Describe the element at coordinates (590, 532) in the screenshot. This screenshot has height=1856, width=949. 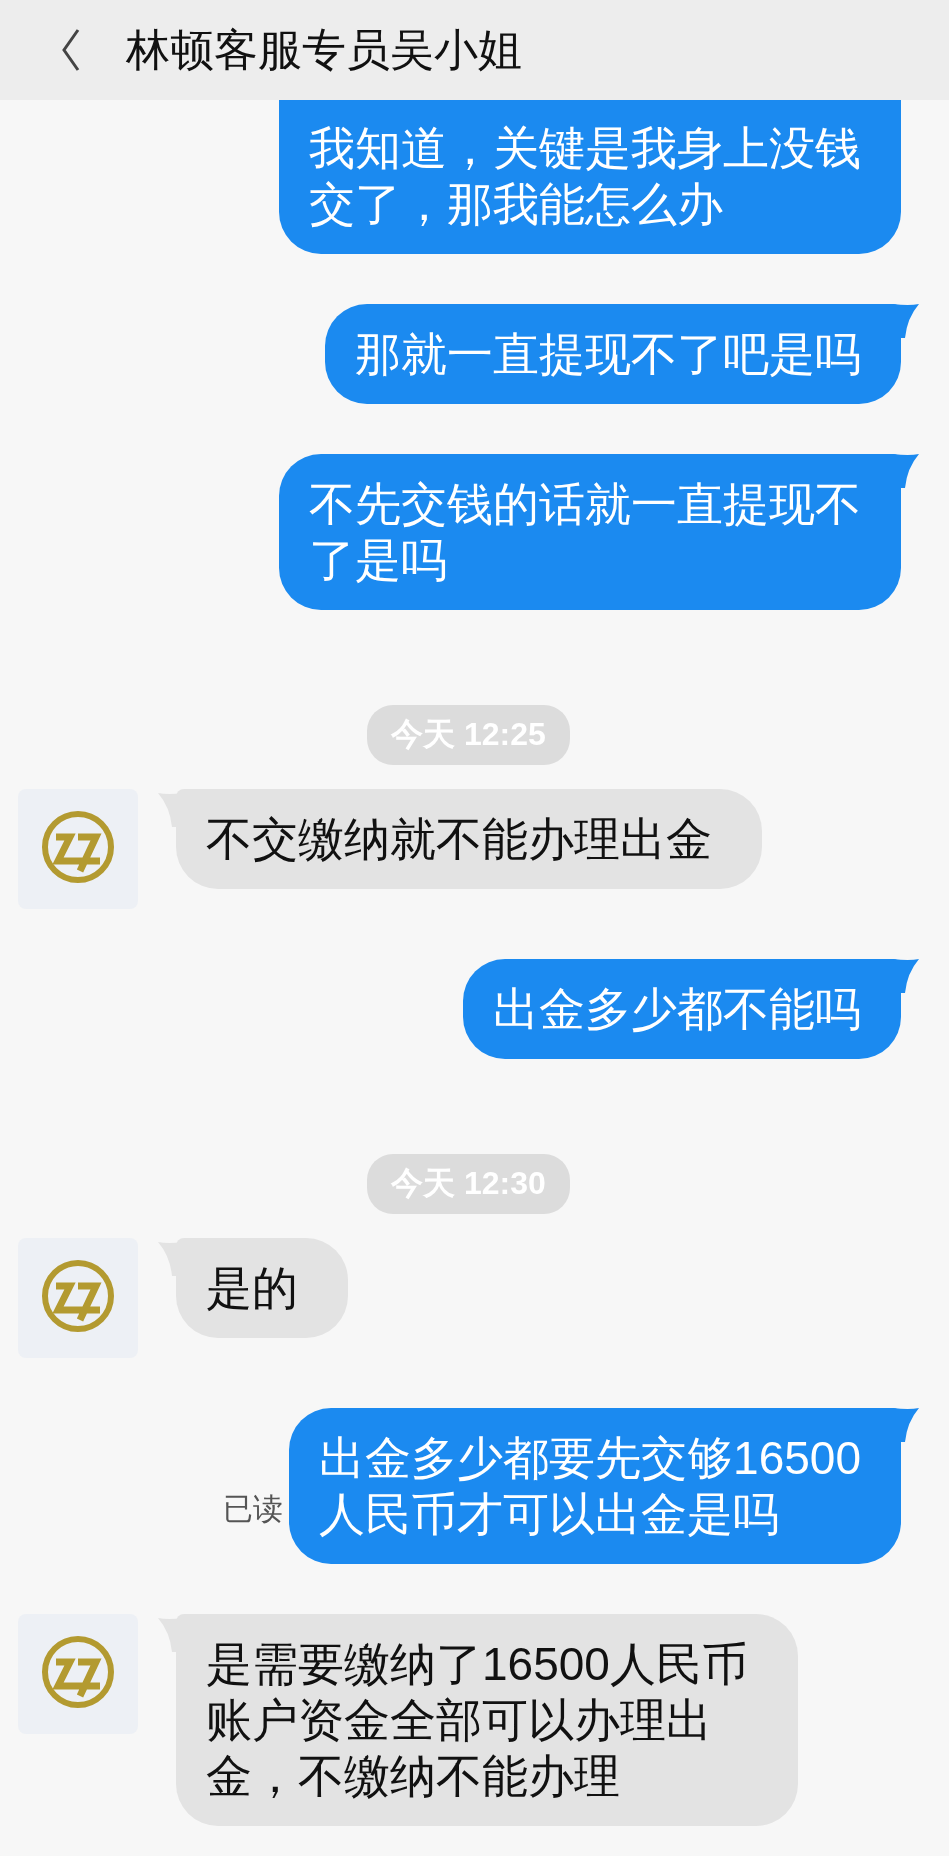
I see `message-bubble: 不先交钱的话就一直提现不 了是吗` at that location.